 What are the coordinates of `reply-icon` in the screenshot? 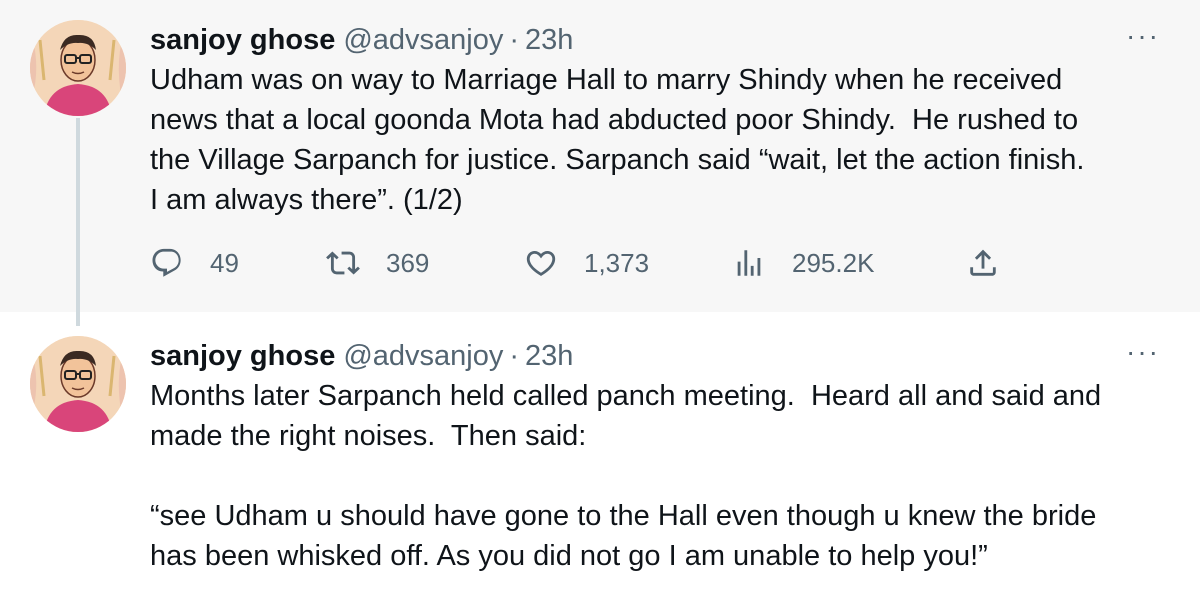 It's located at (166, 262).